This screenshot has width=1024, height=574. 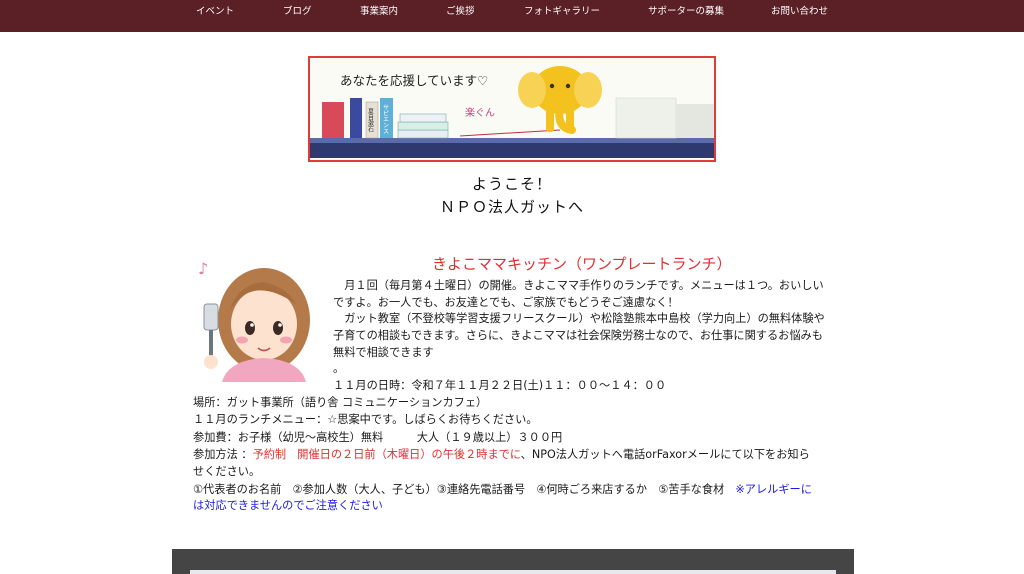 I want to click on hero-banner: あなたを応援しています♡ 夏目漱石 サピエンス 楽ぐん, so click(x=512, y=109).